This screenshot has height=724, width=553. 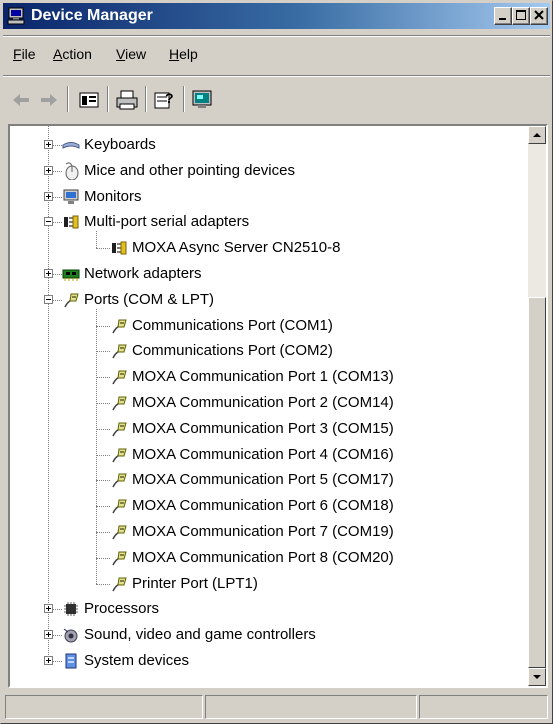 What do you see at coordinates (70, 635) in the screenshot?
I see `speaker-icon` at bounding box center [70, 635].